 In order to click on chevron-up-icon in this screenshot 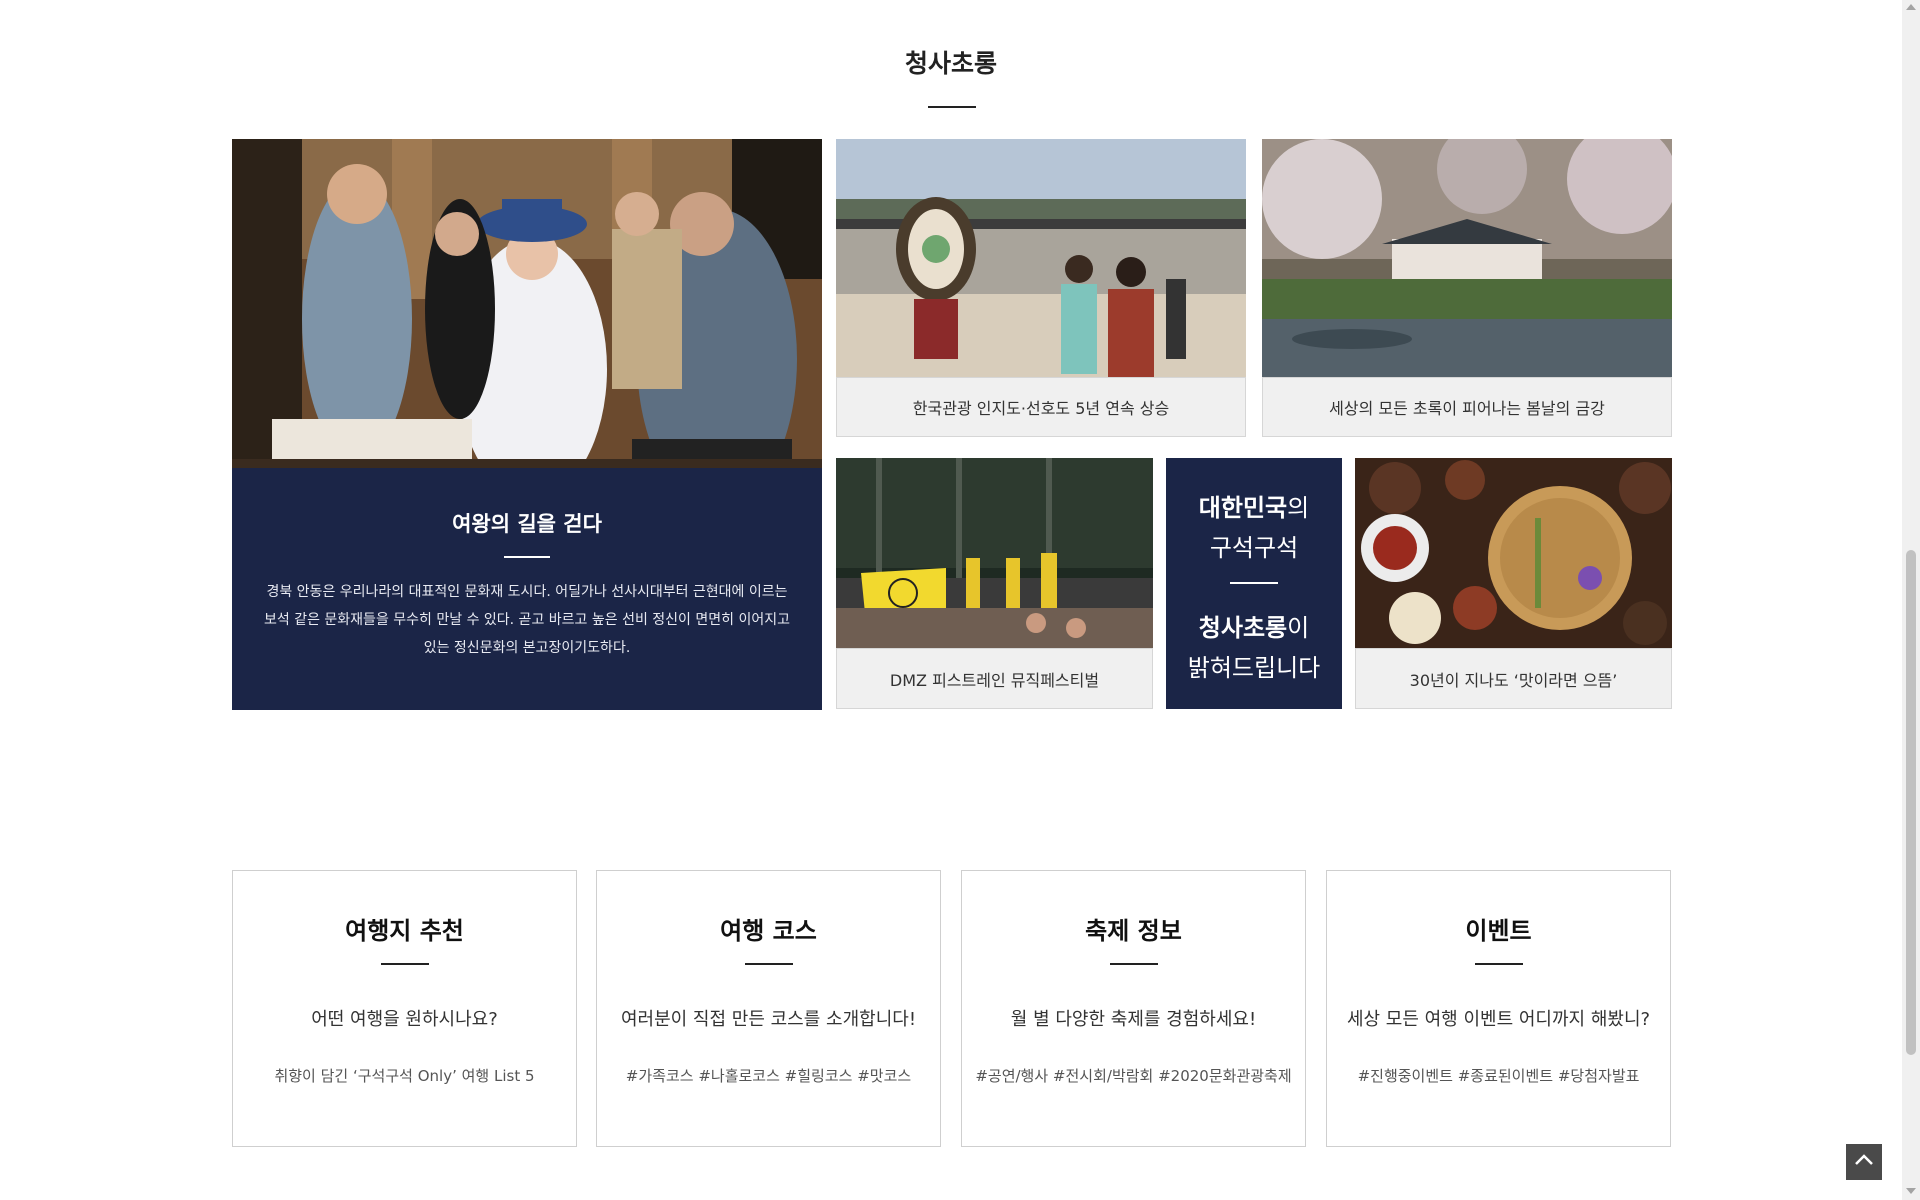, I will do `click(1864, 1162)`.